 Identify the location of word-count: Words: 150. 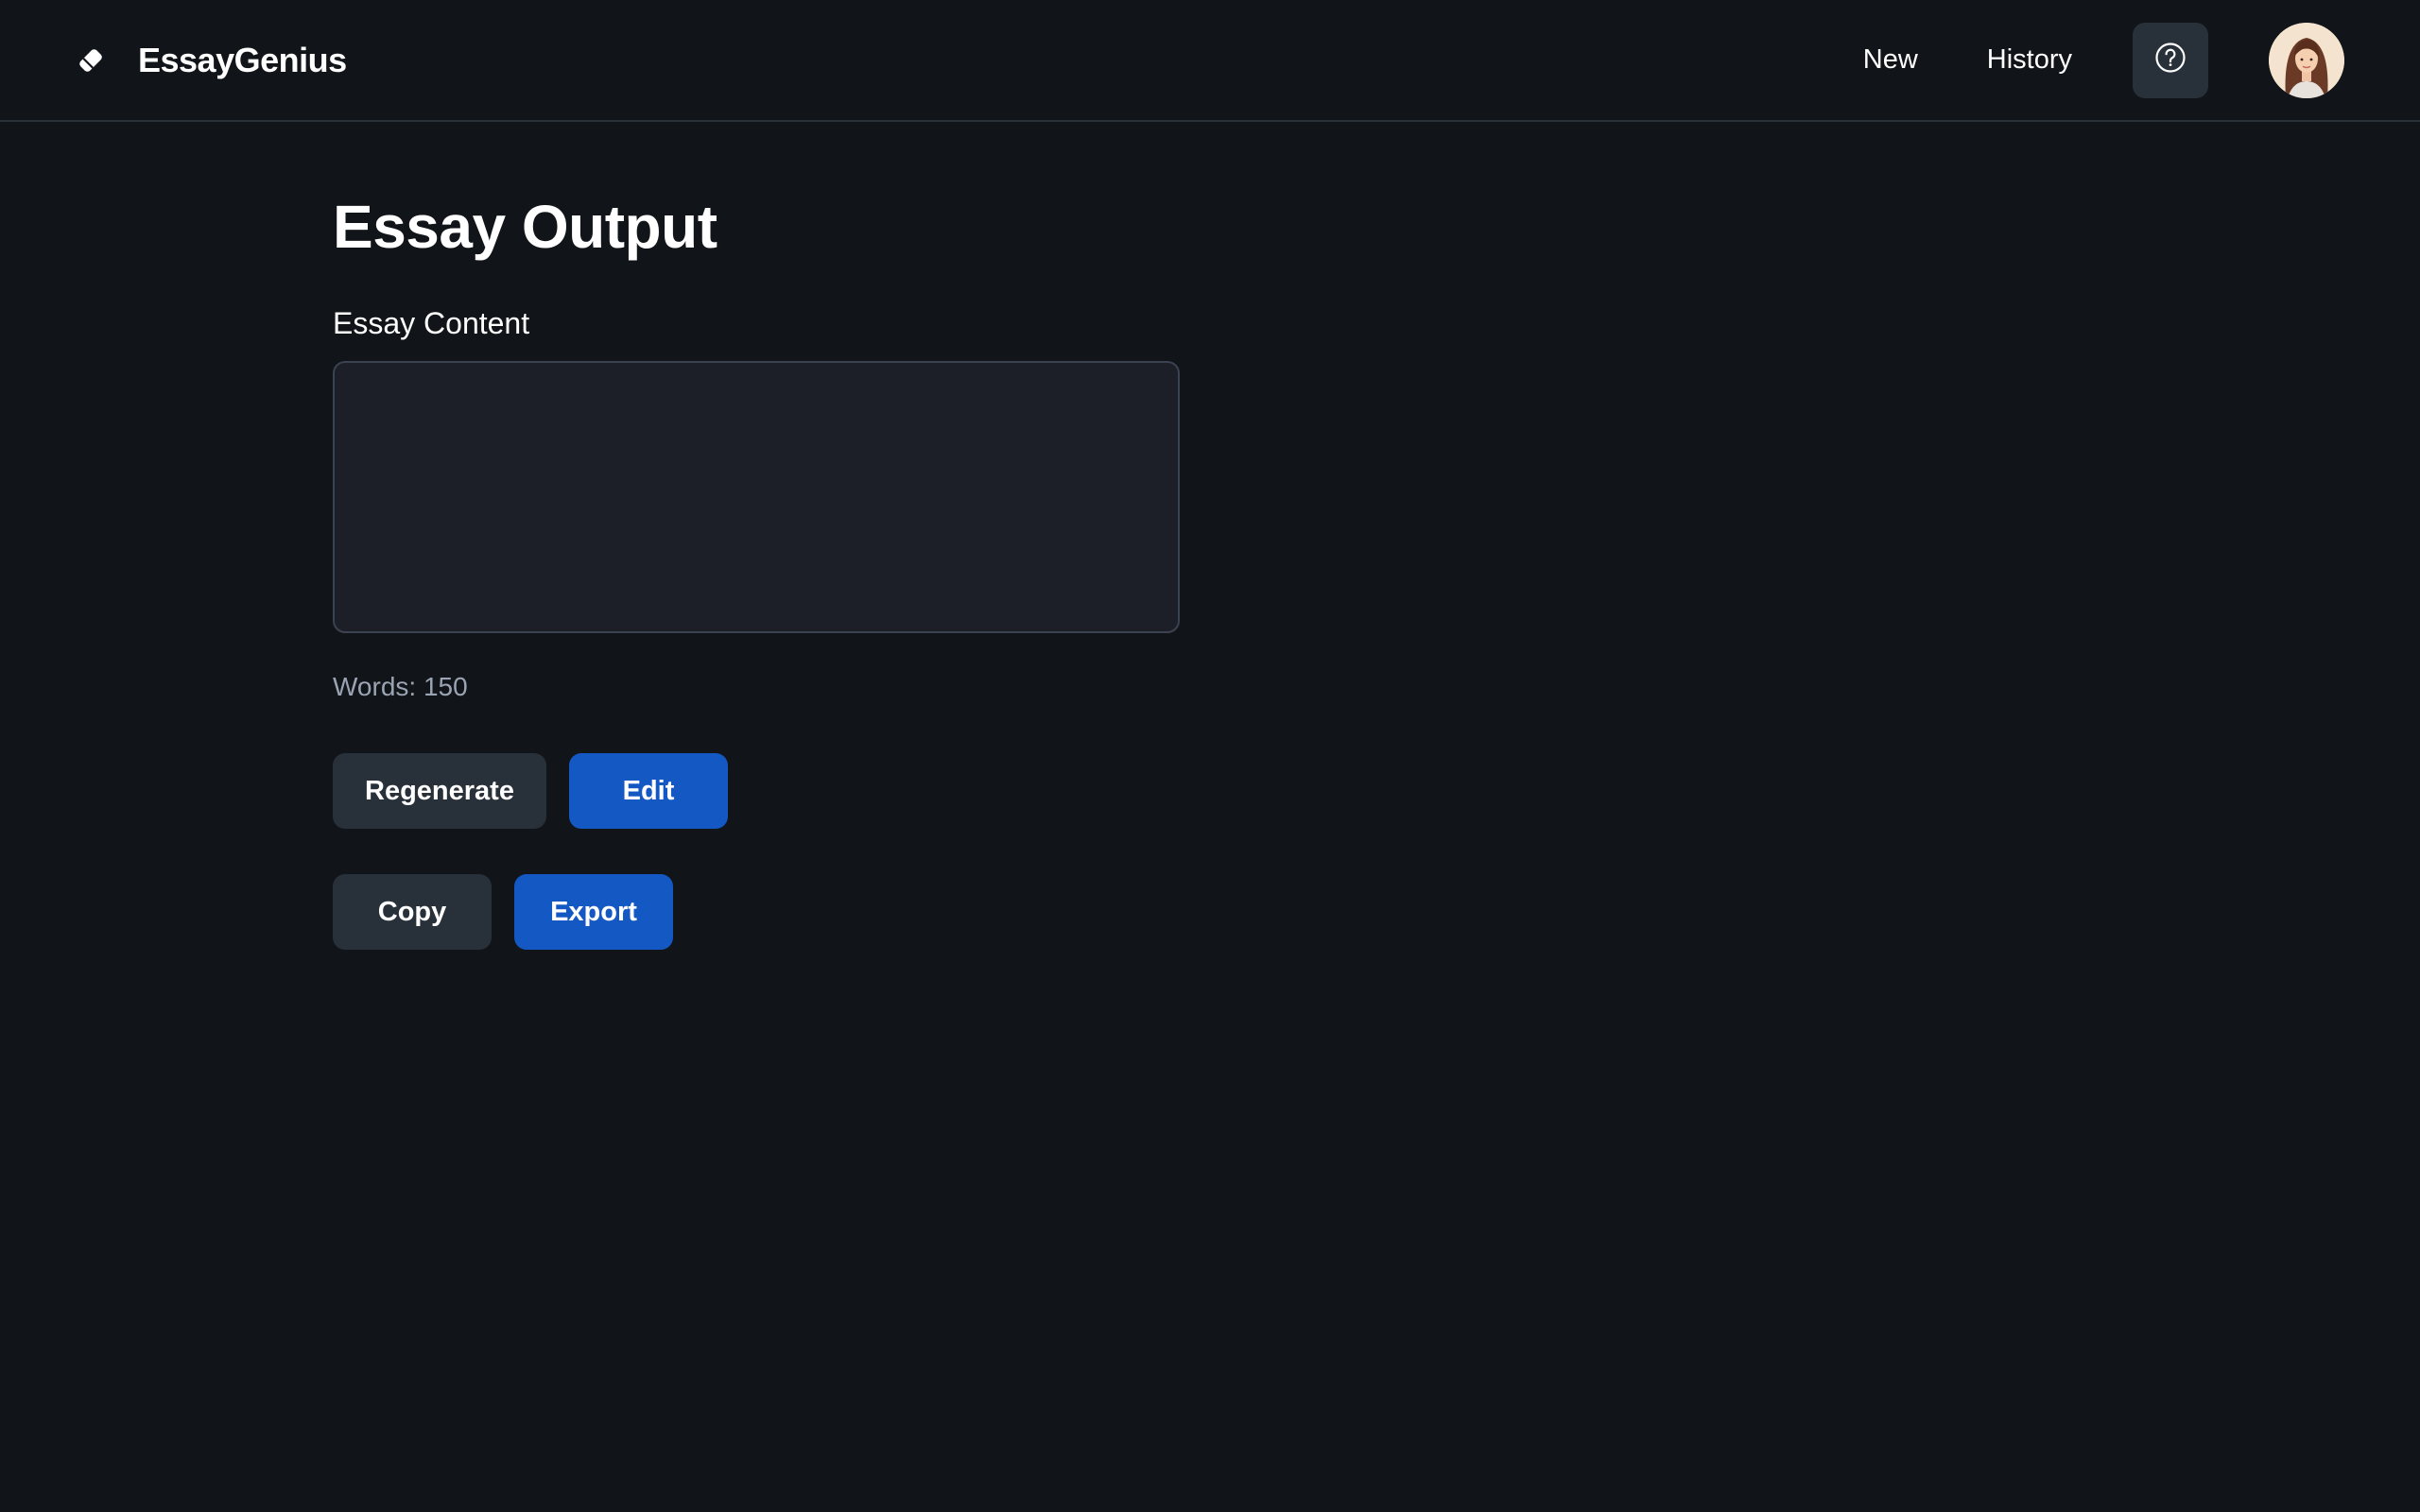
(400, 686).